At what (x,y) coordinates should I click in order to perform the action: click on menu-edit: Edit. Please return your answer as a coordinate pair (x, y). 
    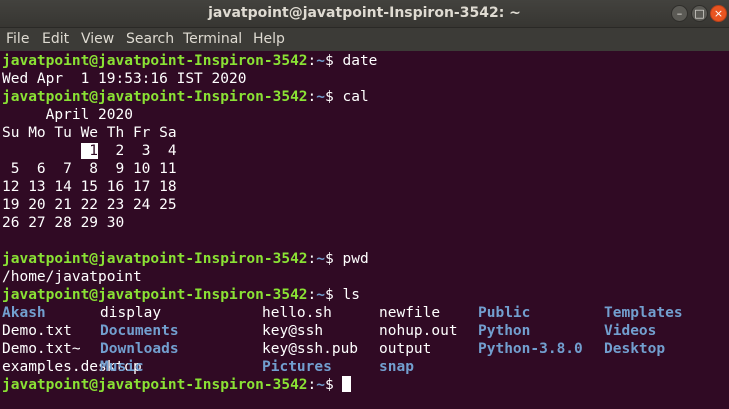
    Looking at the image, I should click on (55, 39).